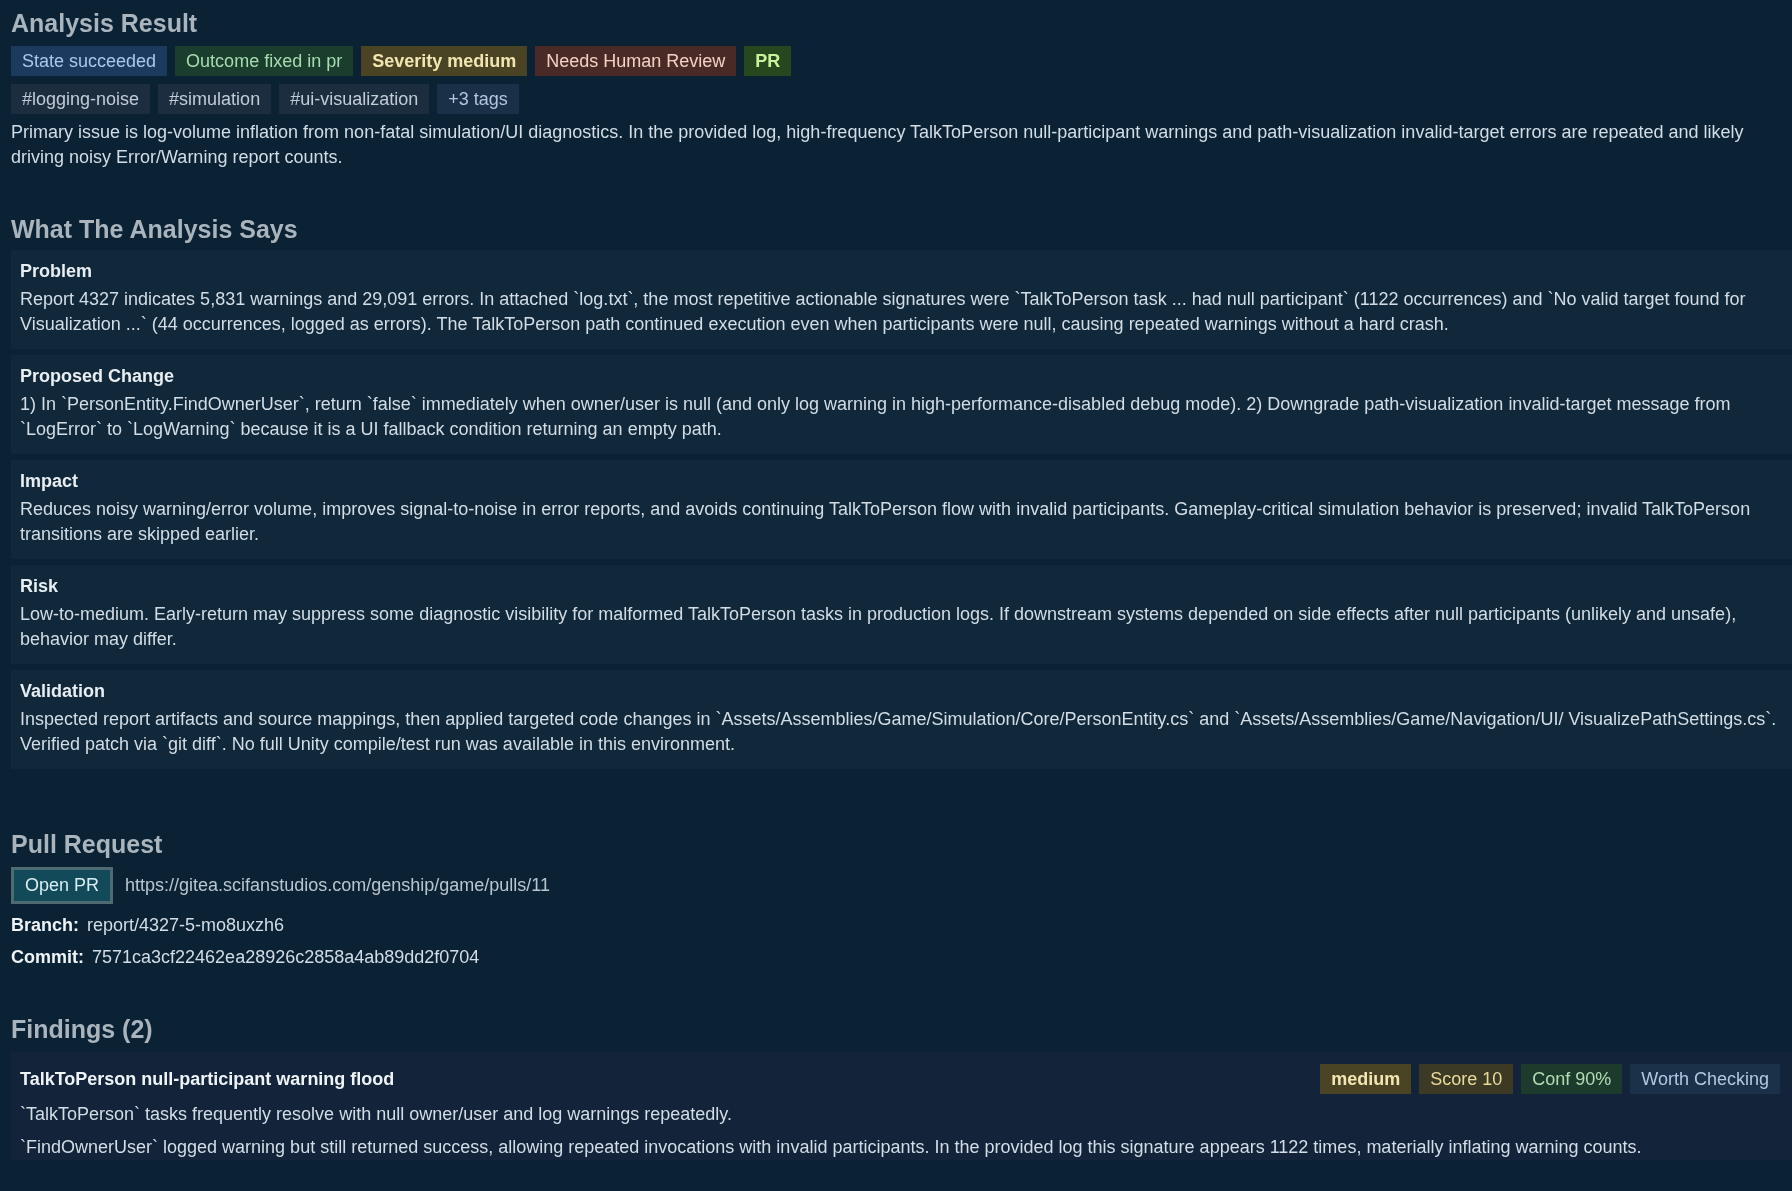  Describe the element at coordinates (264, 61) in the screenshot. I see `status-badge: Outcome fixed in pr` at that location.